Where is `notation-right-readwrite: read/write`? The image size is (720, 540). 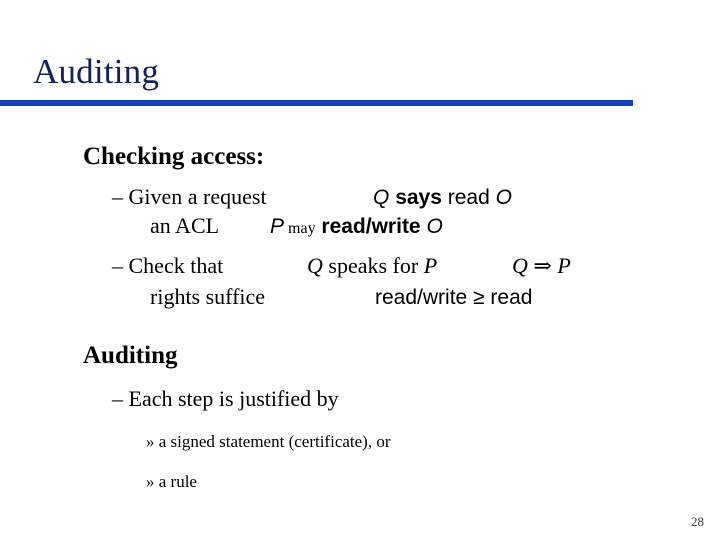
notation-right-readwrite: read/write is located at coordinates (371, 226).